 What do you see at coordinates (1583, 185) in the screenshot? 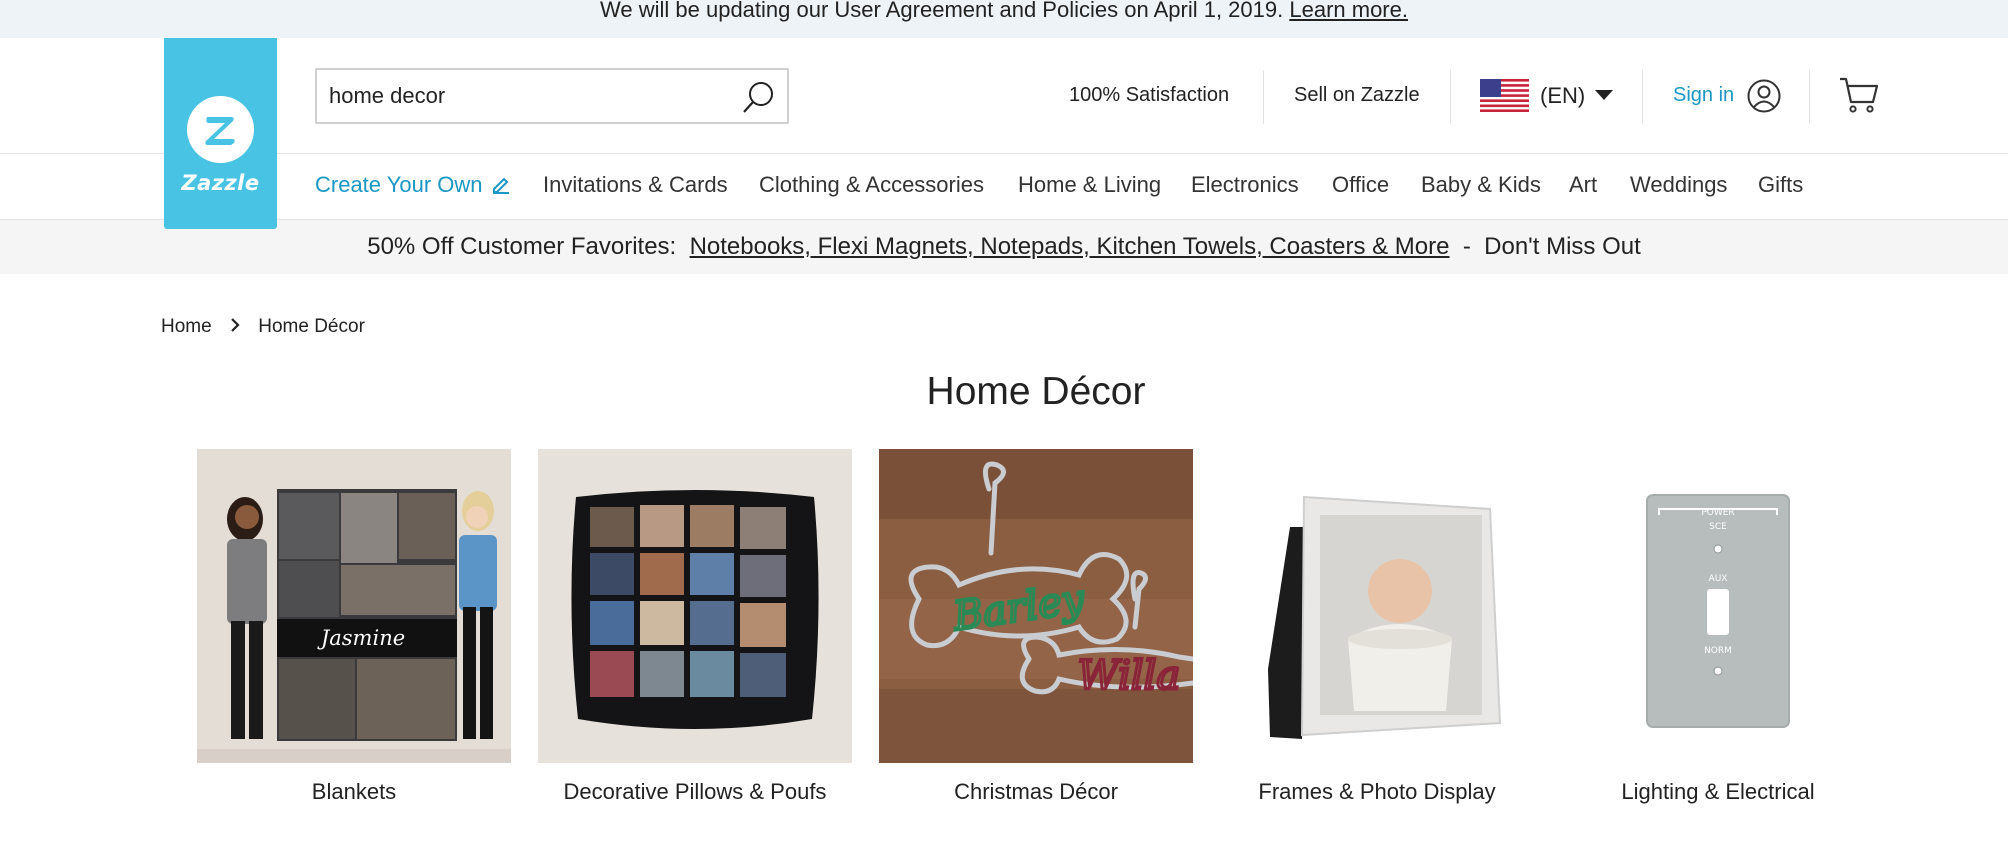
I see `nav-art: Art` at bounding box center [1583, 185].